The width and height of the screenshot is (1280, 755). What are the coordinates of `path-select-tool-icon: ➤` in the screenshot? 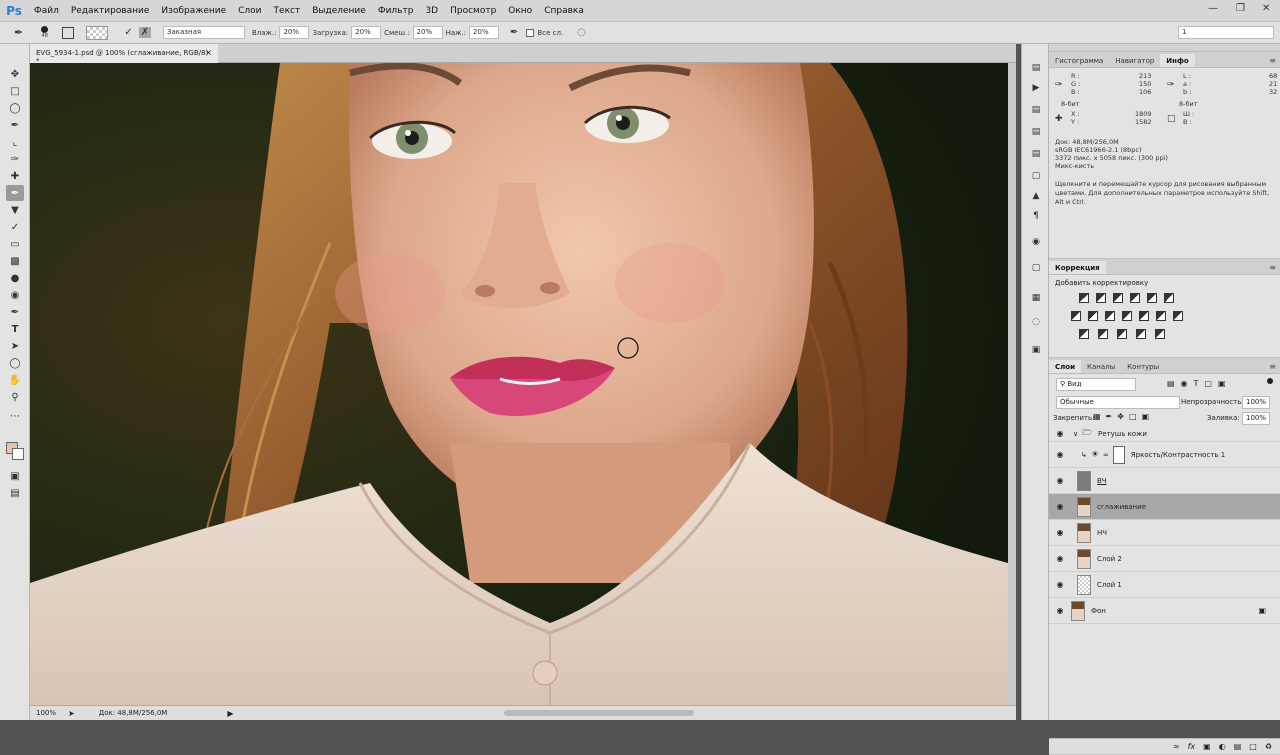 It's located at (15, 346).